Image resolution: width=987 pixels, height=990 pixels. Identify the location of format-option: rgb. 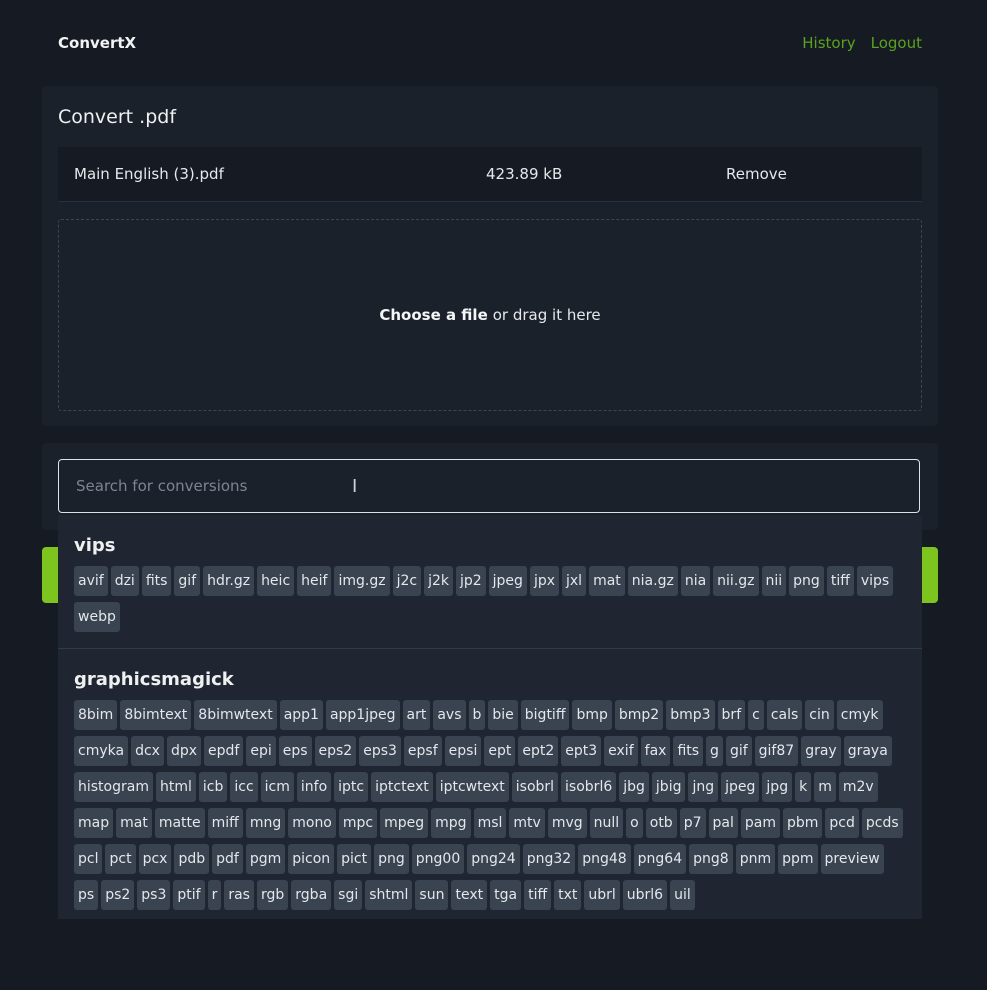
(272, 895).